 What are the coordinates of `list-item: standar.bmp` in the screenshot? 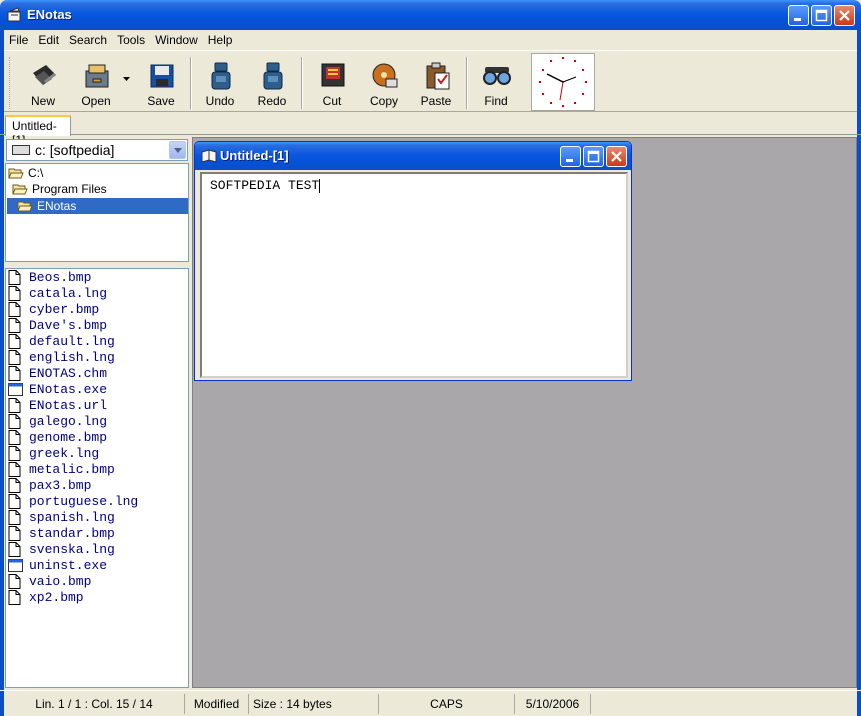 It's located at (61, 533).